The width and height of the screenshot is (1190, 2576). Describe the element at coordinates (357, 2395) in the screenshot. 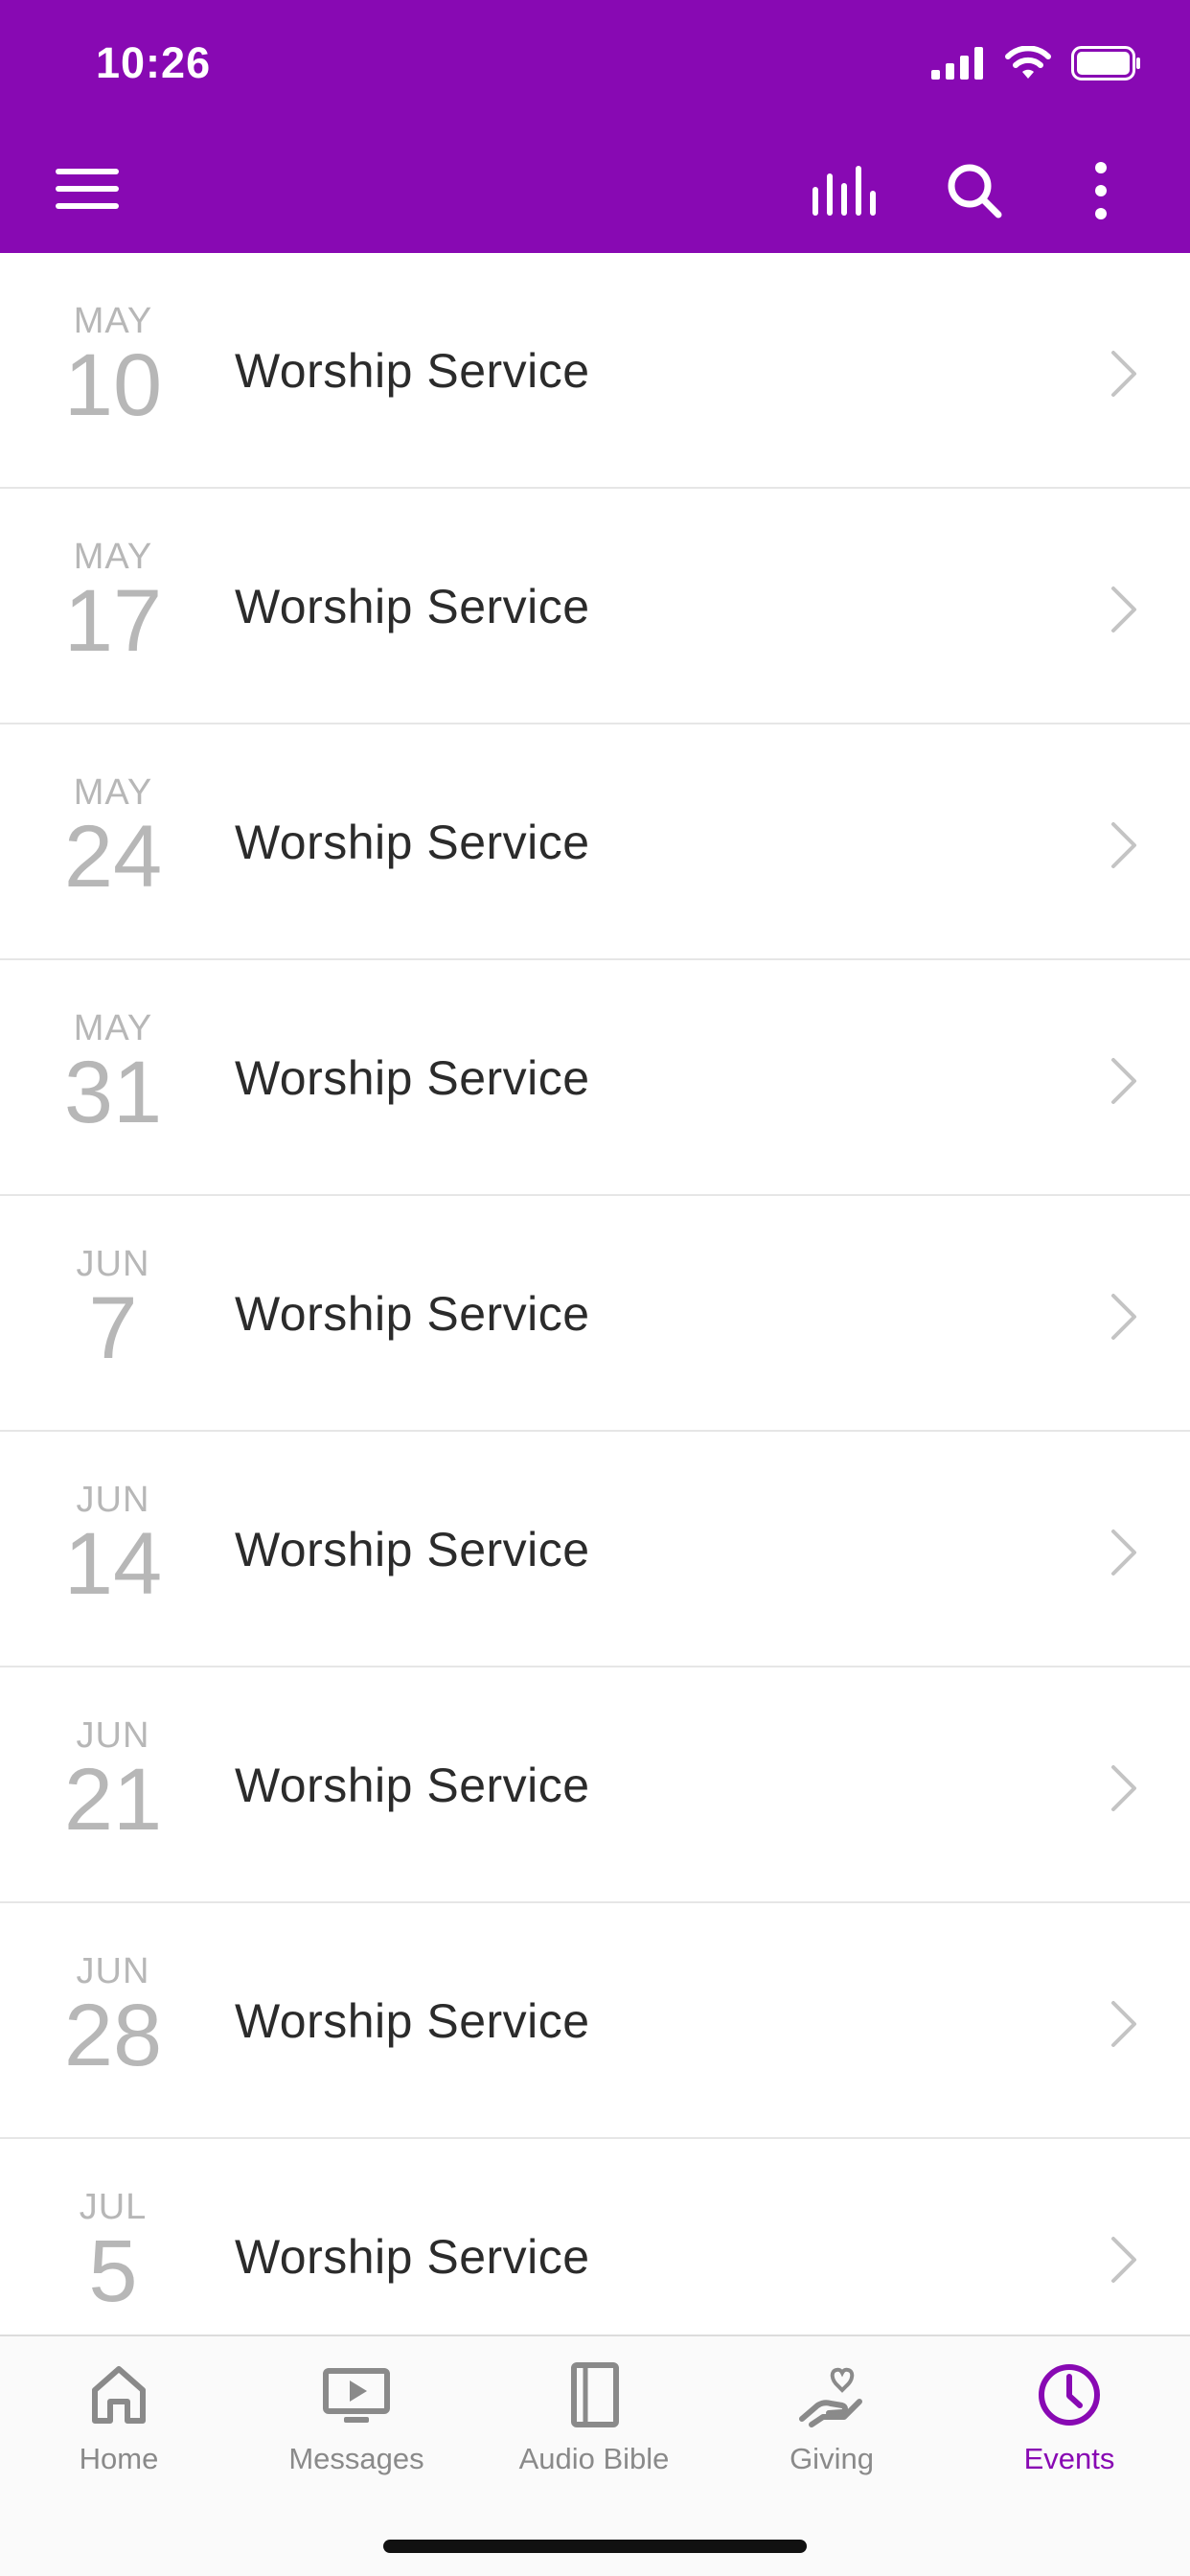

I see `video-icon` at that location.